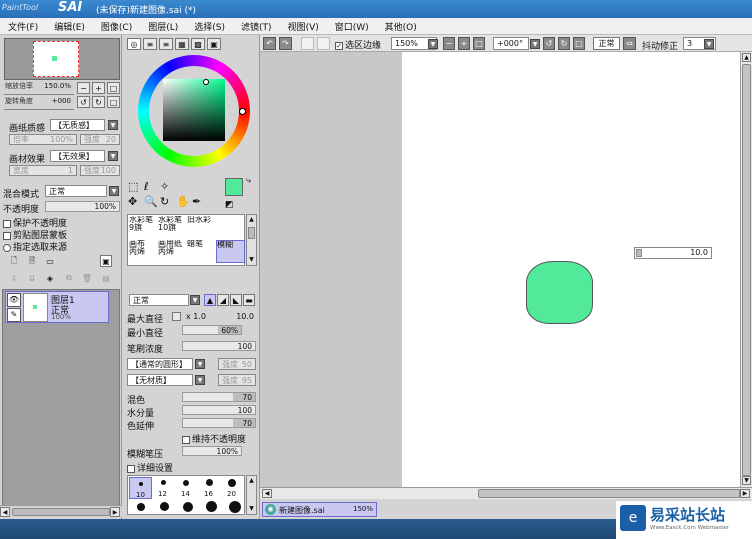  I want to click on brush-texture-select: 【无材质】, so click(160, 380).